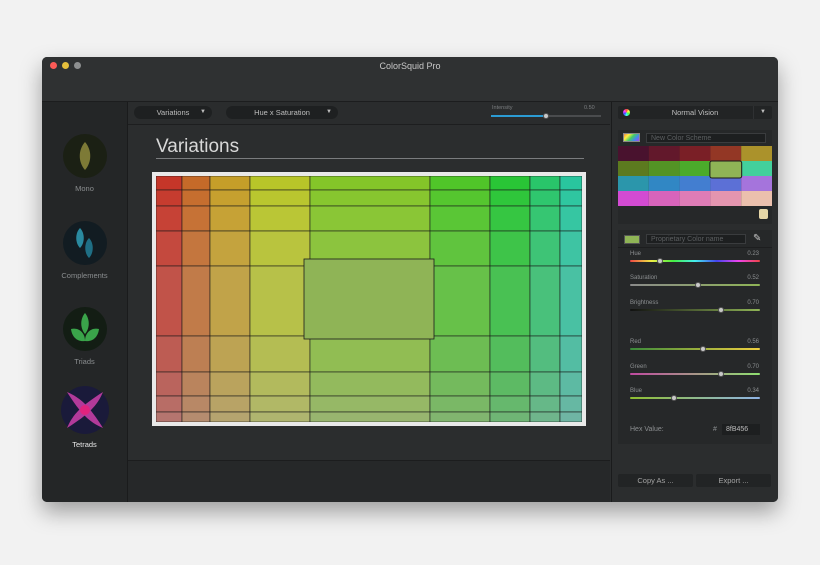  Describe the element at coordinates (173, 112) in the screenshot. I see `variations-dropdown: Variations ▼` at that location.